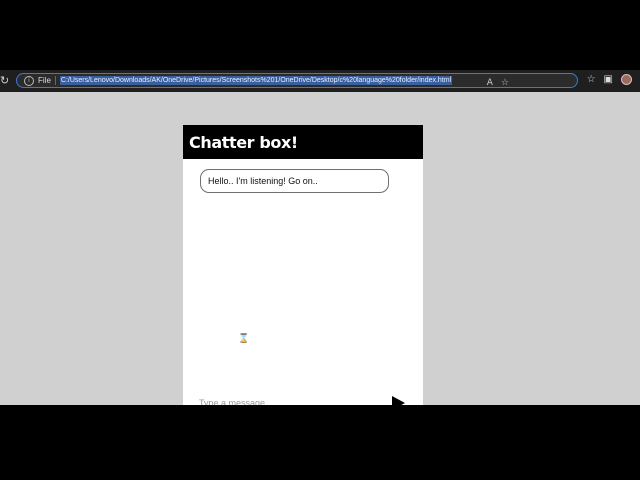 This screenshot has height=480, width=640. What do you see at coordinates (244, 339) in the screenshot?
I see `mouse-cursor-icon: ⌛` at bounding box center [244, 339].